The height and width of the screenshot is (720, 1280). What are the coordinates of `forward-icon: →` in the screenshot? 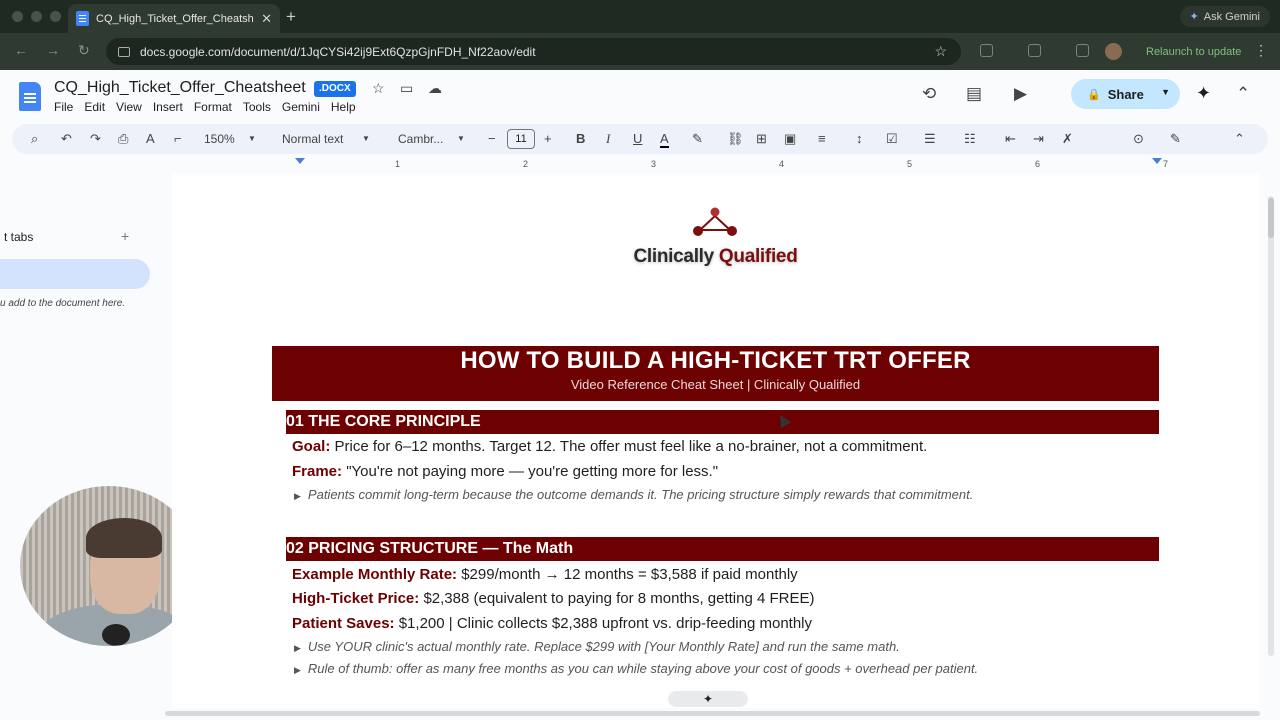 It's located at (53, 50).